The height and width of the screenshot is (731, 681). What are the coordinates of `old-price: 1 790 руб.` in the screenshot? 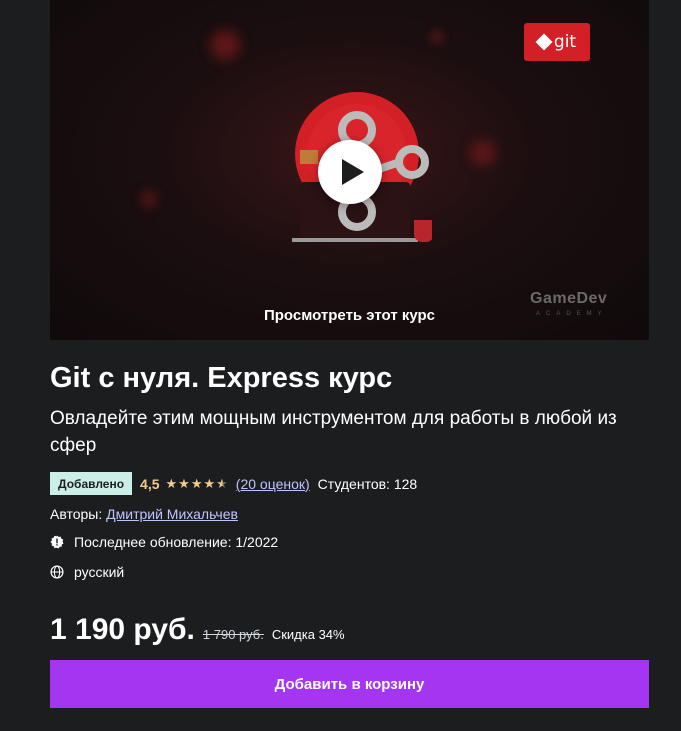 It's located at (233, 634).